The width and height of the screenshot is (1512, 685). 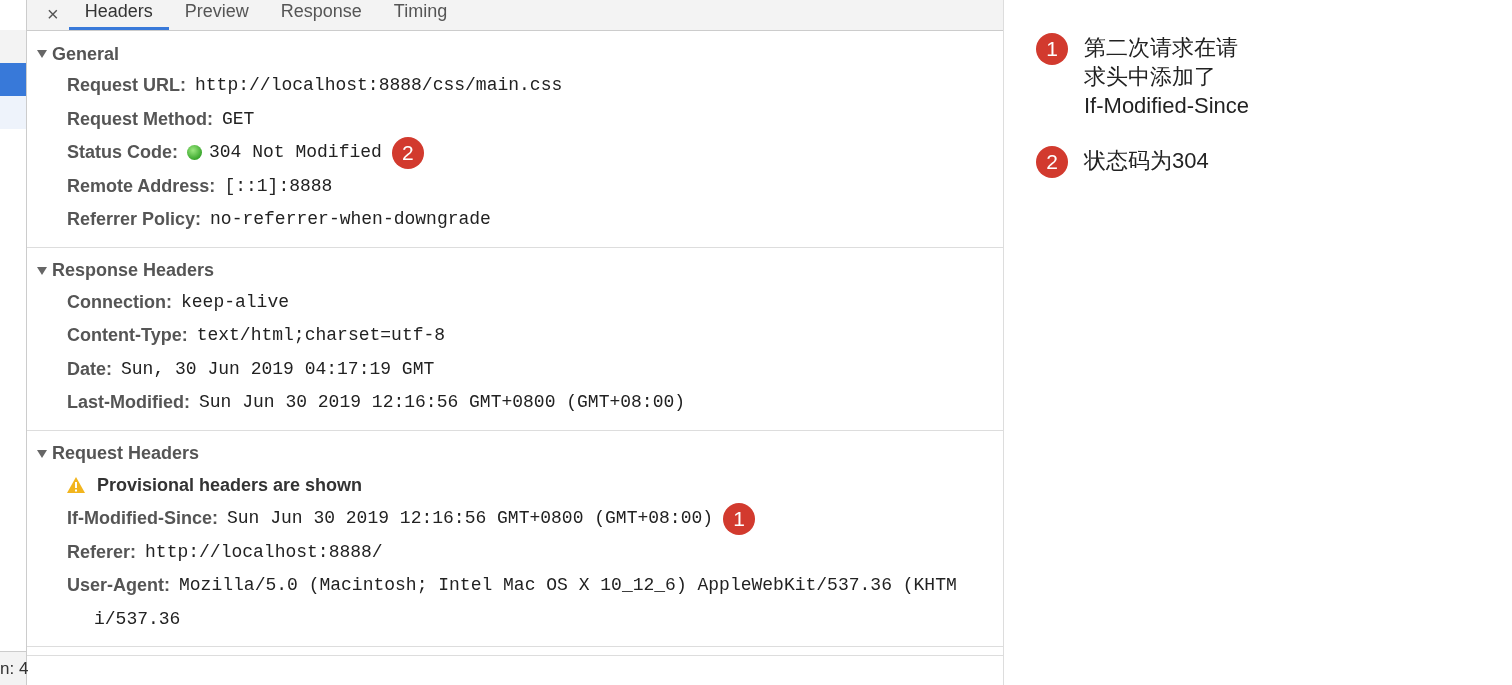 What do you see at coordinates (142, 519) in the screenshot?
I see `header-name: If-Modified-Since:` at bounding box center [142, 519].